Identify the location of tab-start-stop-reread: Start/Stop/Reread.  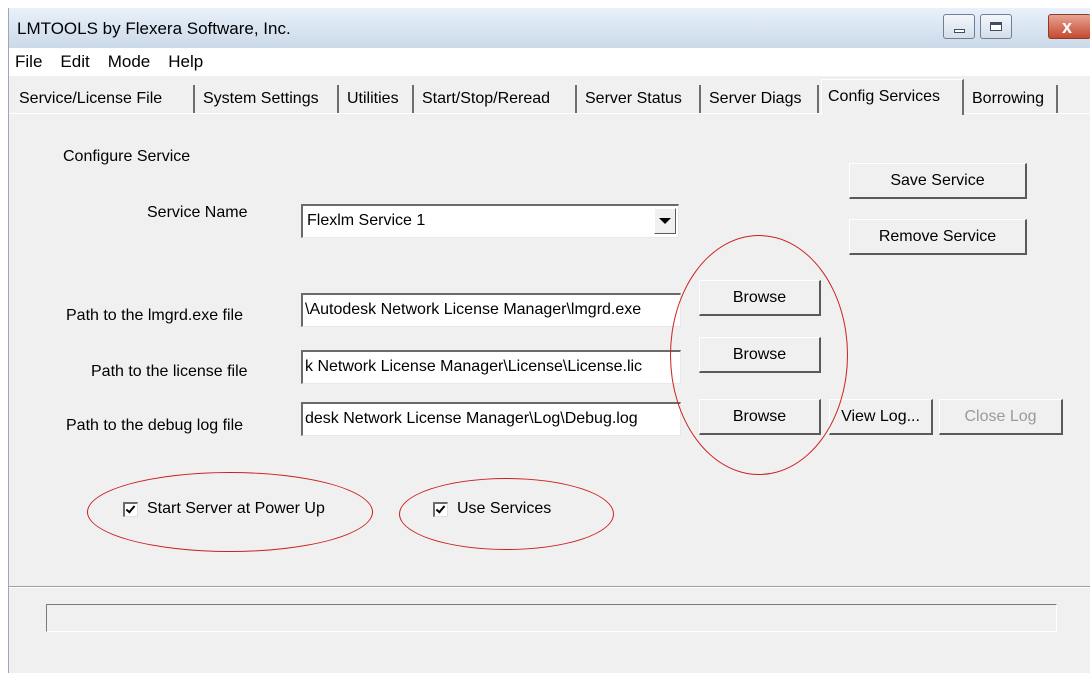
(496, 99).